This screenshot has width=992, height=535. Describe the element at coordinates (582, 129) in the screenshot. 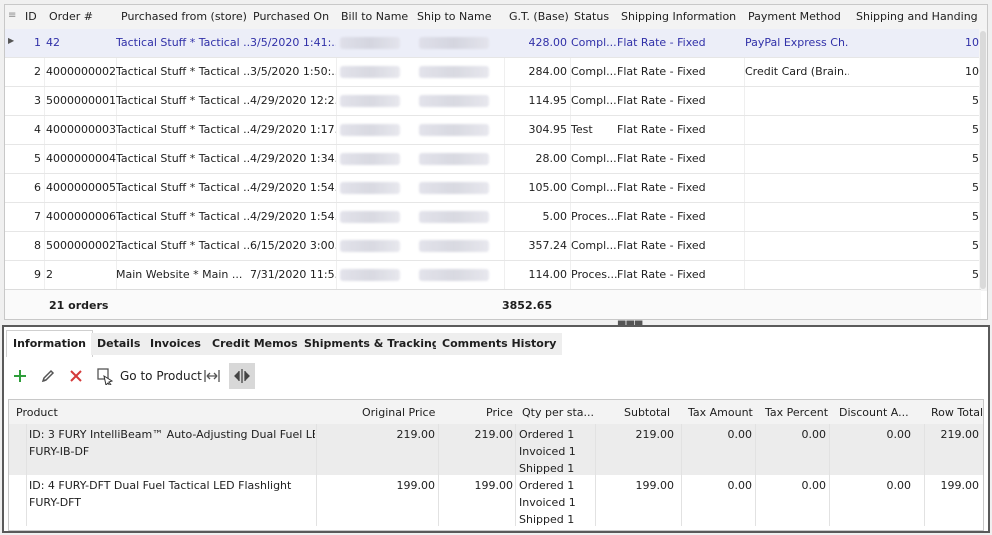

I see `order-status: Test` at that location.